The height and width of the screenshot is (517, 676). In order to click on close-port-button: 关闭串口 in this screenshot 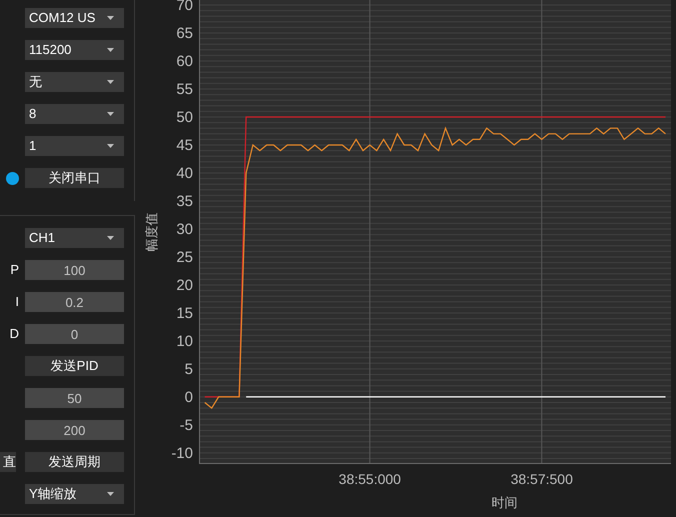, I will do `click(74, 178)`.